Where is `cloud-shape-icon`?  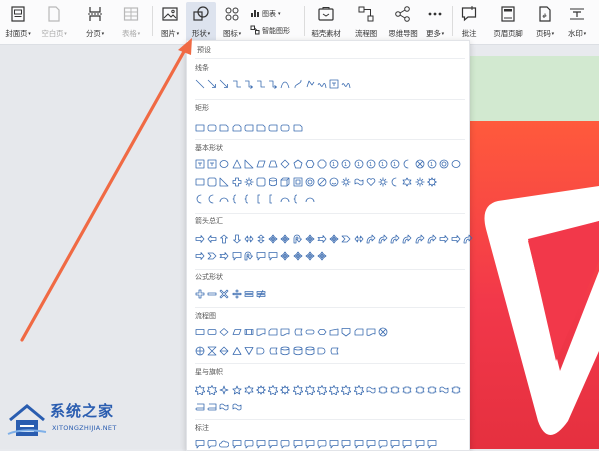
cloud-shape-icon is located at coordinates (224, 444).